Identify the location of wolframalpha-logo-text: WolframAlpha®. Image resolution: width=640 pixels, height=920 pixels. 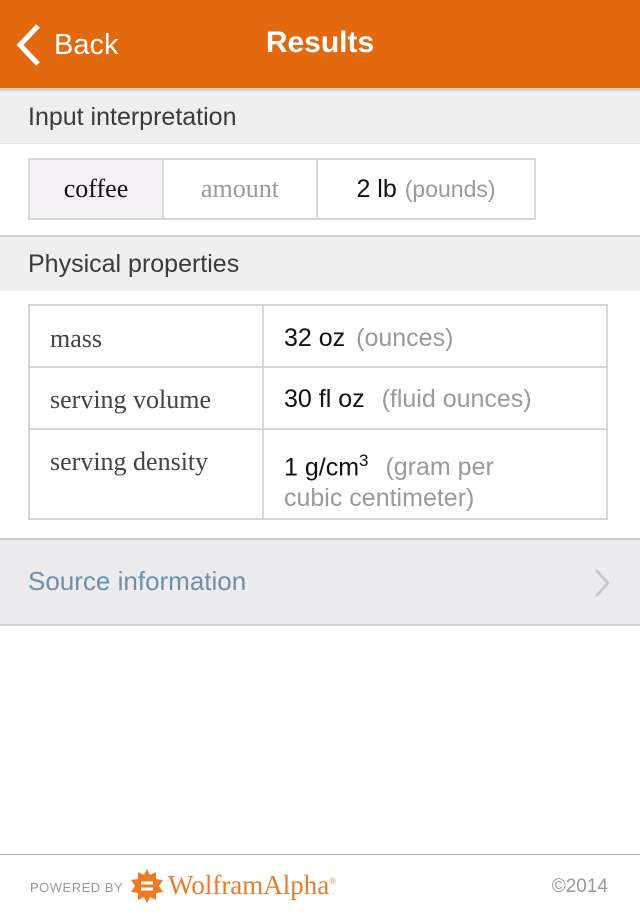
(252, 885).